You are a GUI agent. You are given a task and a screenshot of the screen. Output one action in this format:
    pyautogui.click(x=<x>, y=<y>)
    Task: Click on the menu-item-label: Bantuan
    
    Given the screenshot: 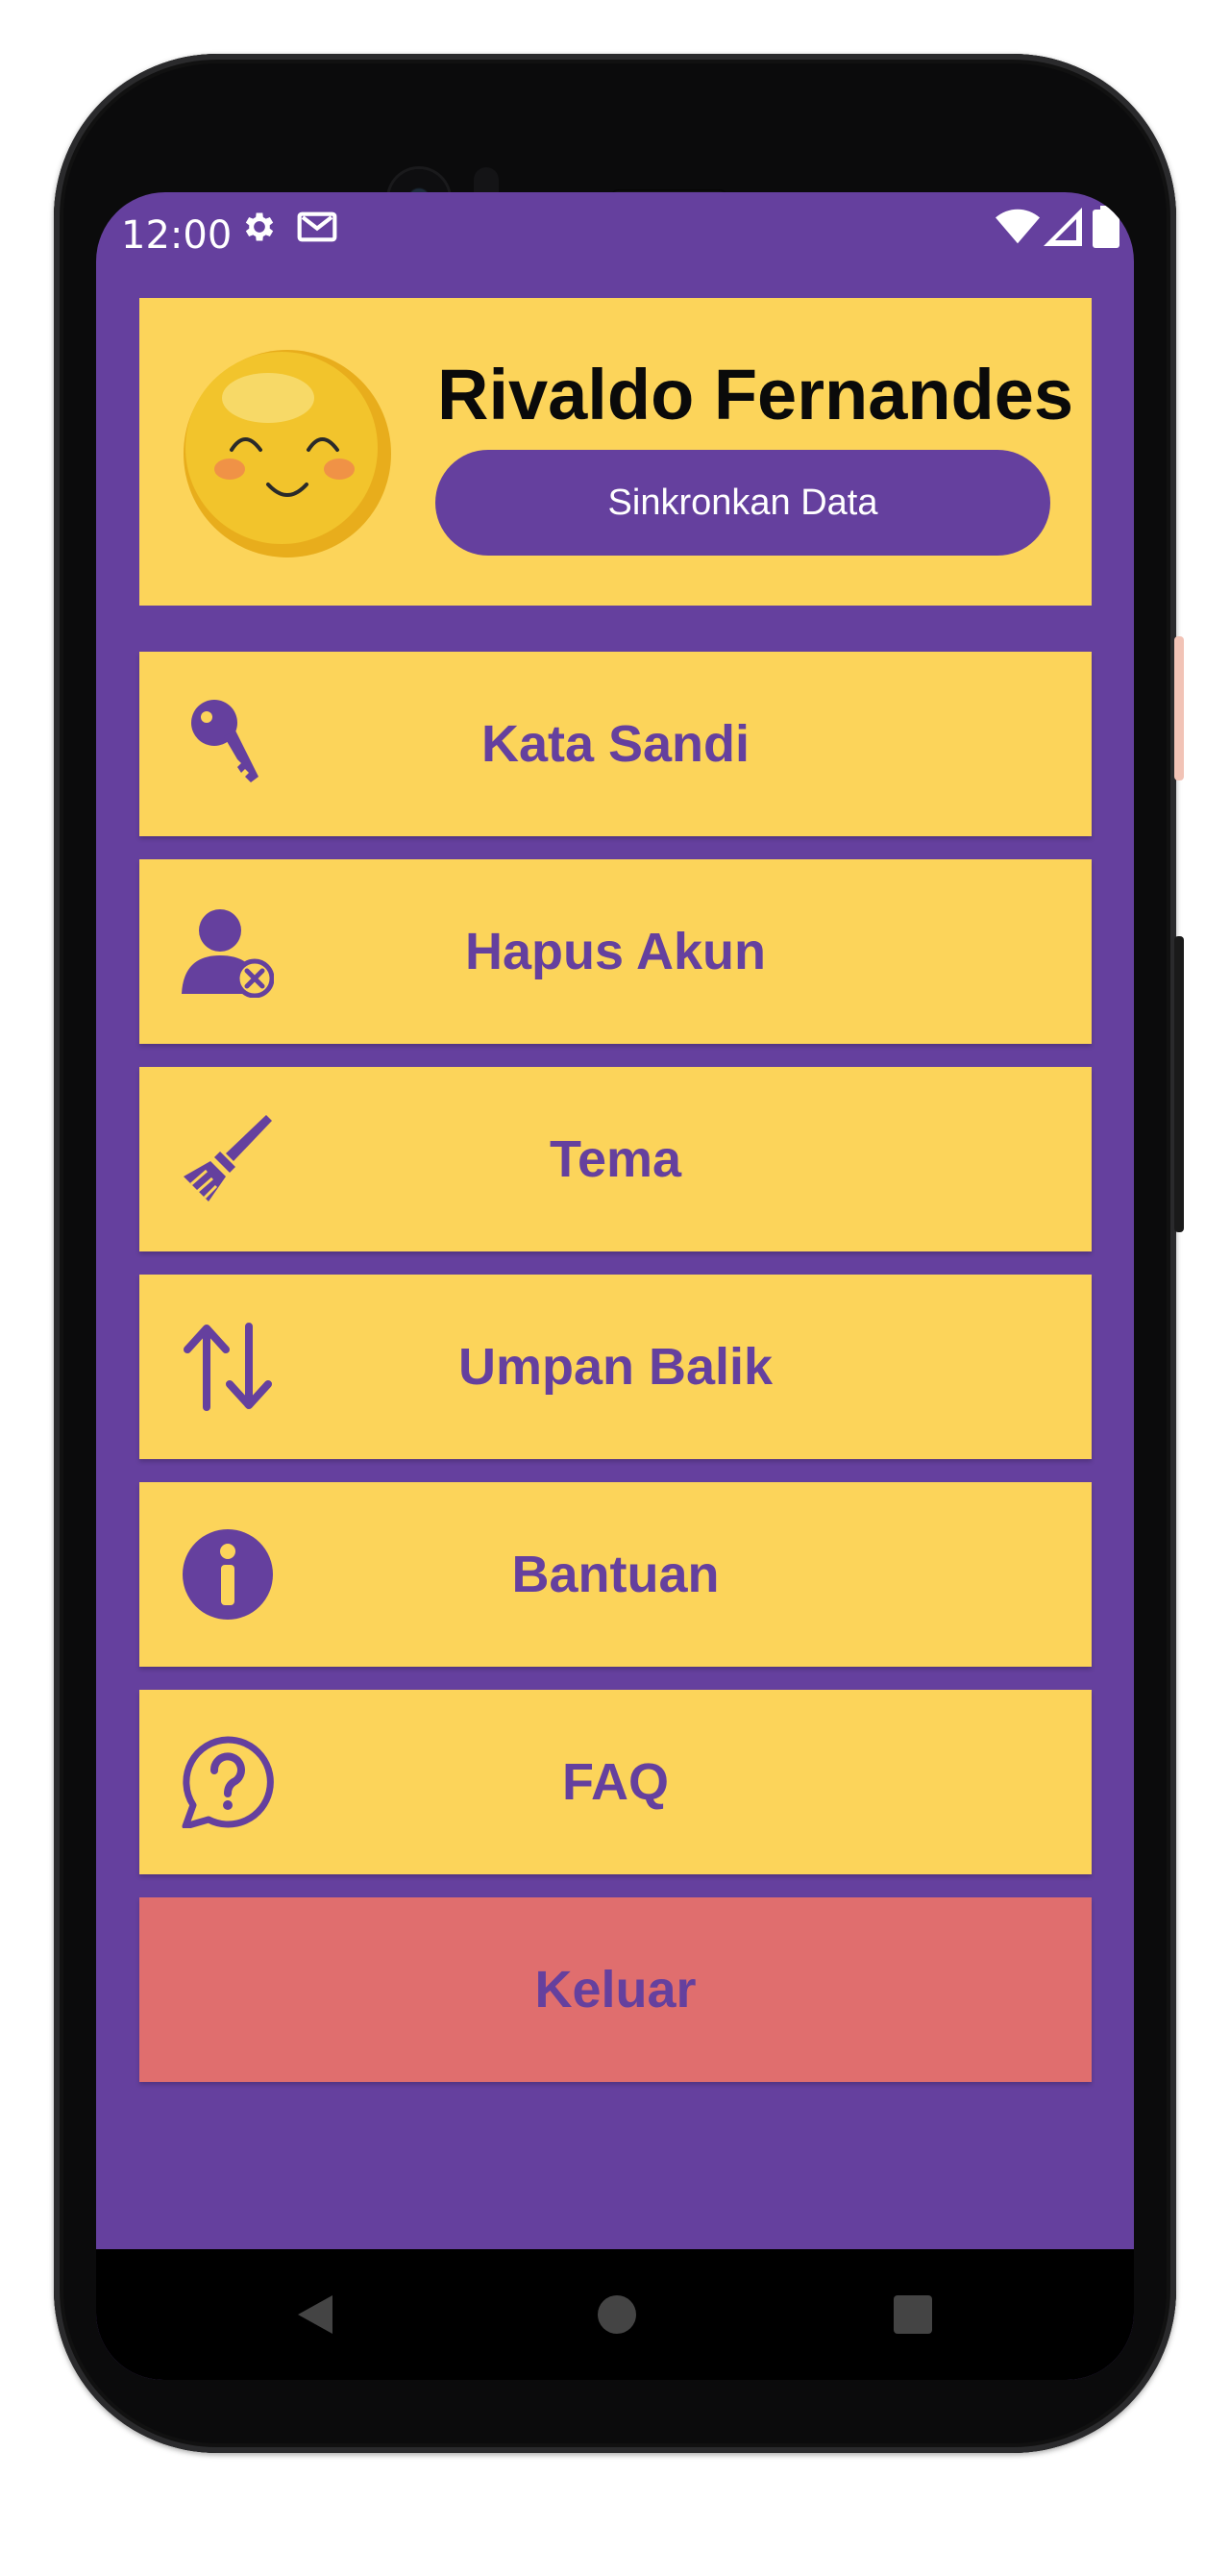 What is the action you would take?
    pyautogui.click(x=616, y=1574)
    